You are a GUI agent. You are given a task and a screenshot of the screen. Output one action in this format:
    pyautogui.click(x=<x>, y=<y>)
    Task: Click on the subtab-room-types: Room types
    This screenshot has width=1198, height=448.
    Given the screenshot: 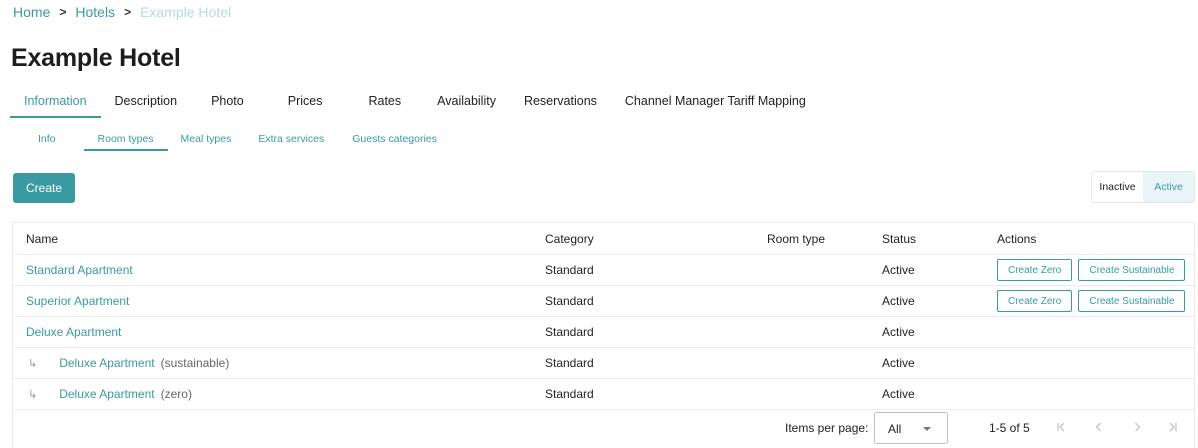 What is the action you would take?
    pyautogui.click(x=125, y=138)
    